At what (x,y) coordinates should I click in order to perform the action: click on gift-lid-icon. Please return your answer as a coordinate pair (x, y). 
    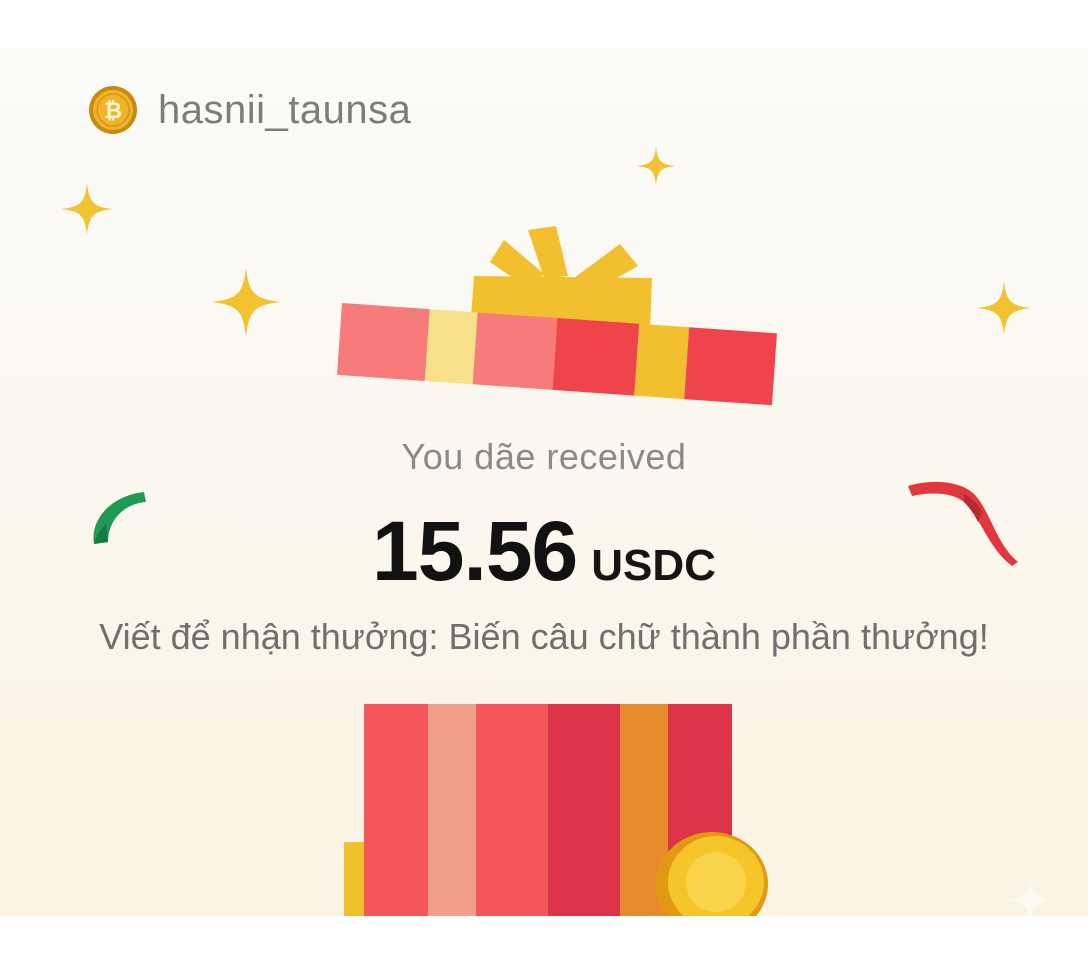
    Looking at the image, I should click on (556, 316).